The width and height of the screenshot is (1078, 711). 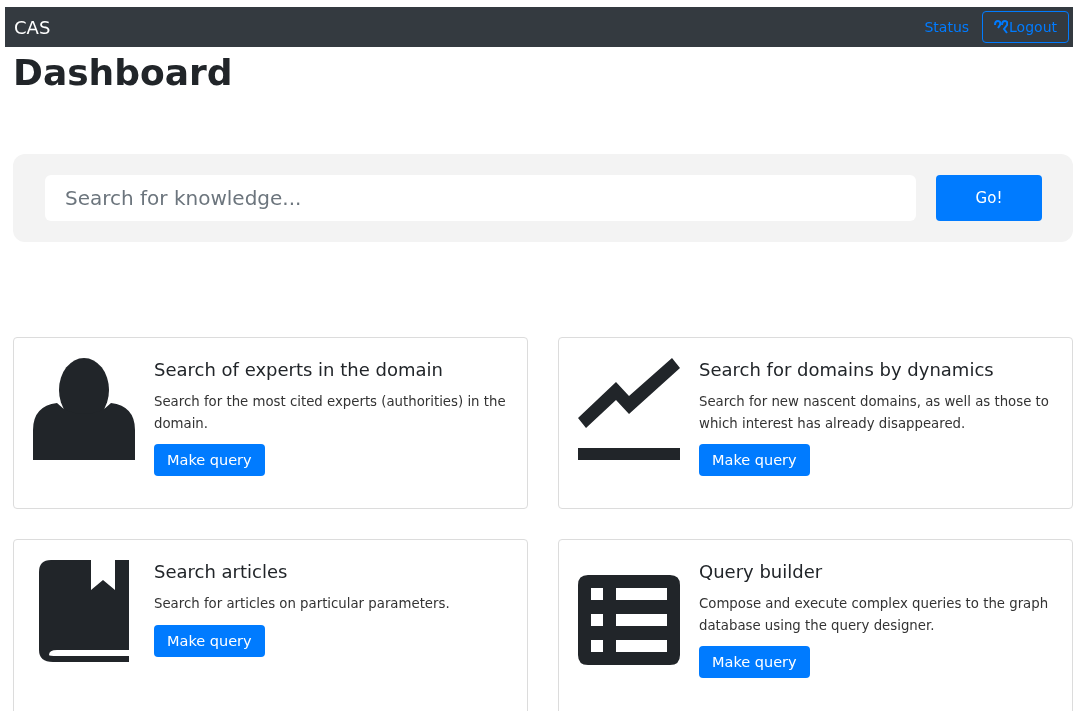 I want to click on status-link: Status, so click(x=947, y=27).